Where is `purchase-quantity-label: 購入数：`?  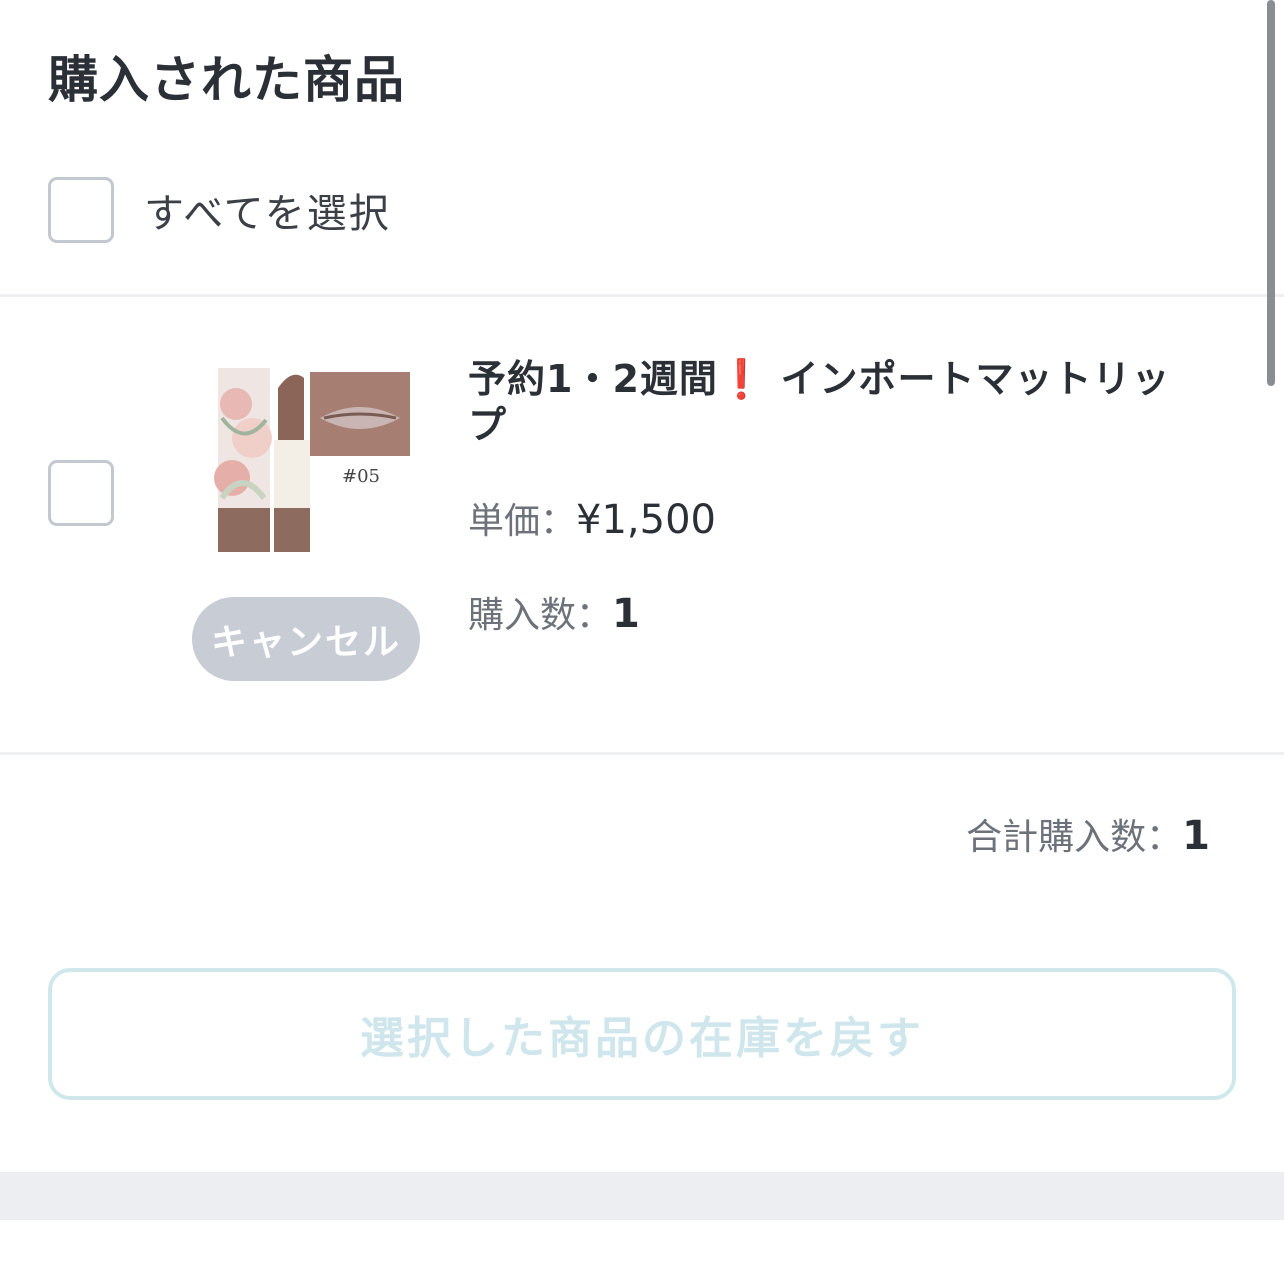 purchase-quantity-label: 購入数： is located at coordinates (540, 615).